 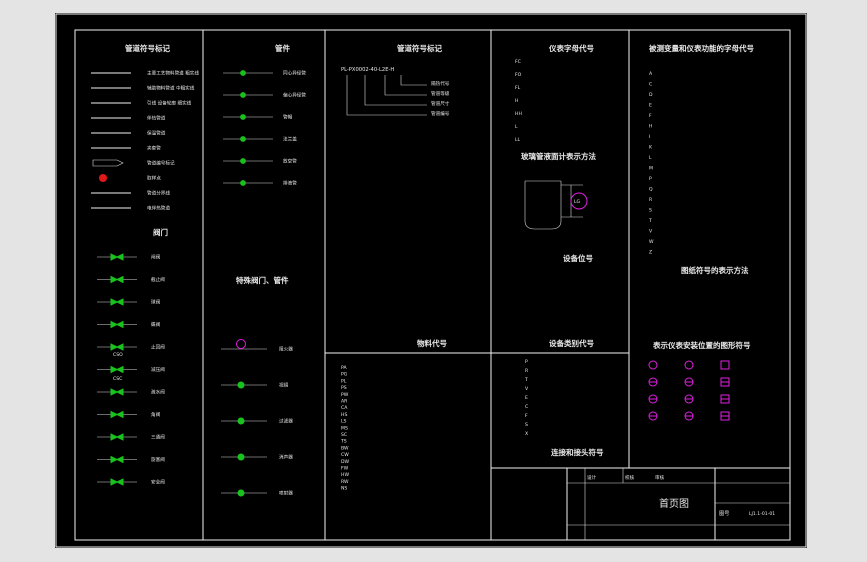 I want to click on measured-letter: R, so click(x=651, y=200).